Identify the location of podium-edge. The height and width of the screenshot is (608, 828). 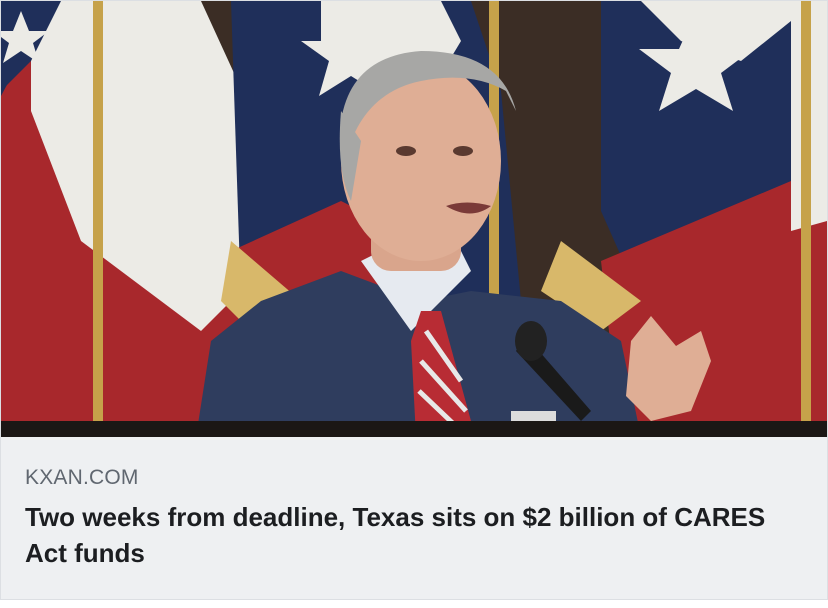
(414, 429).